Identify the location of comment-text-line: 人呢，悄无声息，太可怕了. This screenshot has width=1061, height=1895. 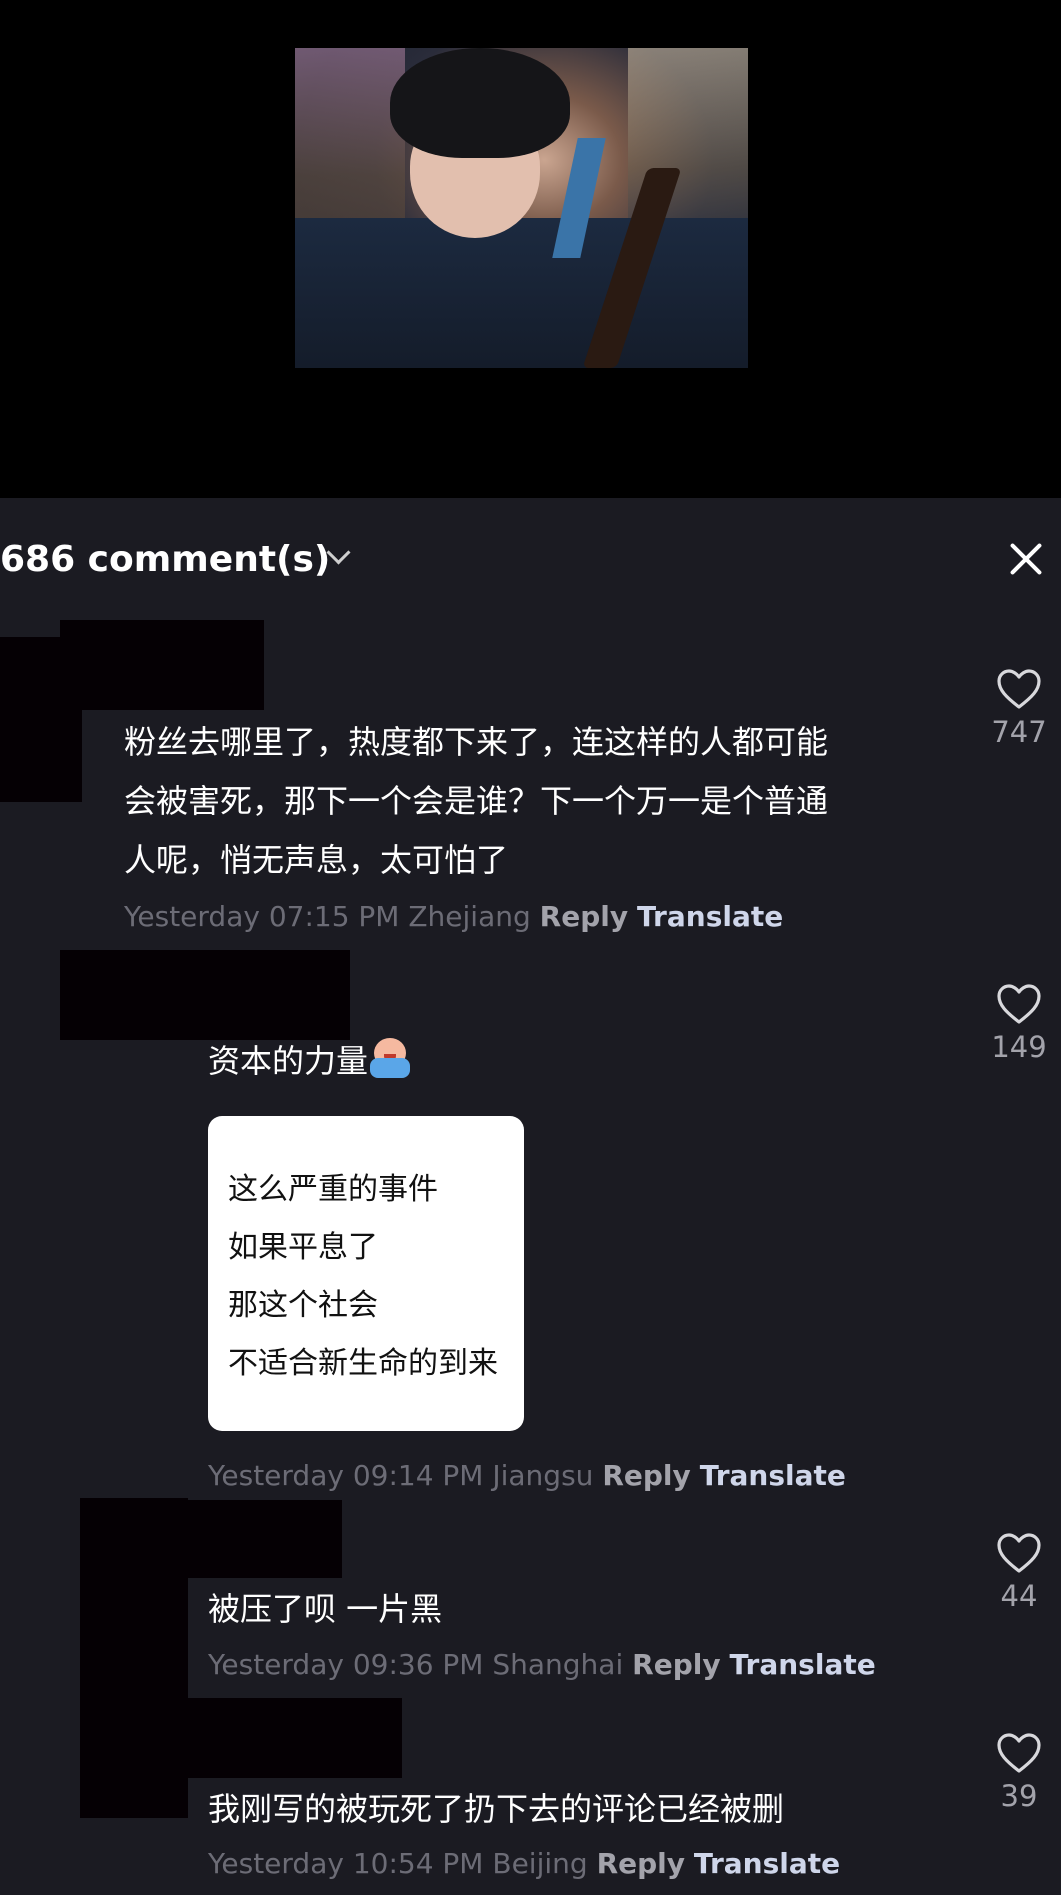
(316, 860).